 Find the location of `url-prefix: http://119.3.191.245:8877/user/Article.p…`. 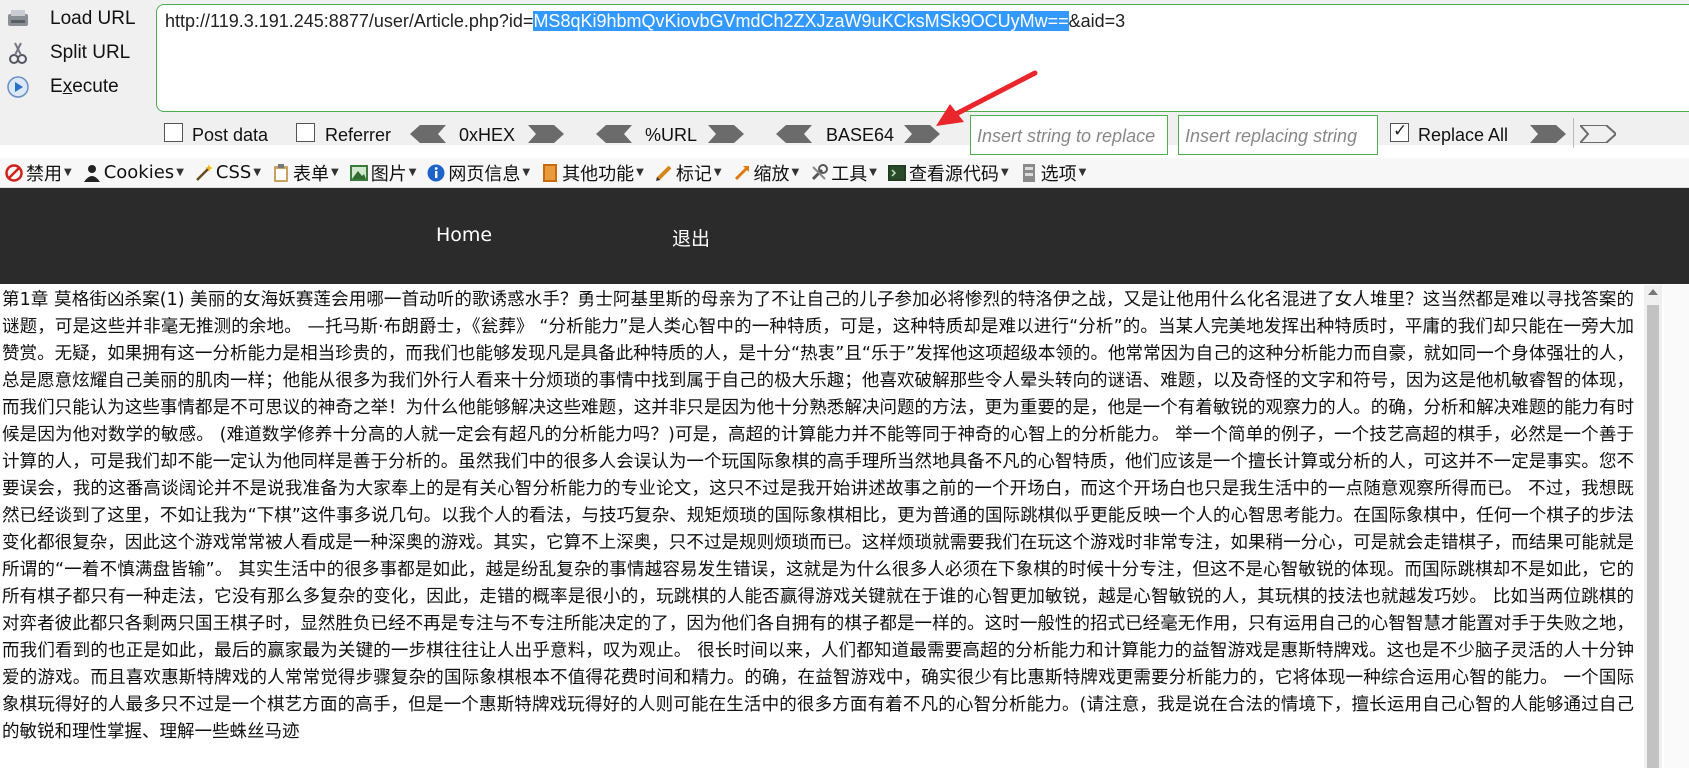

url-prefix: http://119.3.191.245:8877/user/Article.p… is located at coordinates (349, 21).